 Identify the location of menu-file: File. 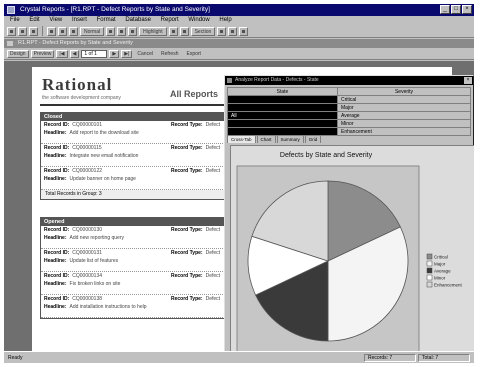
(15, 20).